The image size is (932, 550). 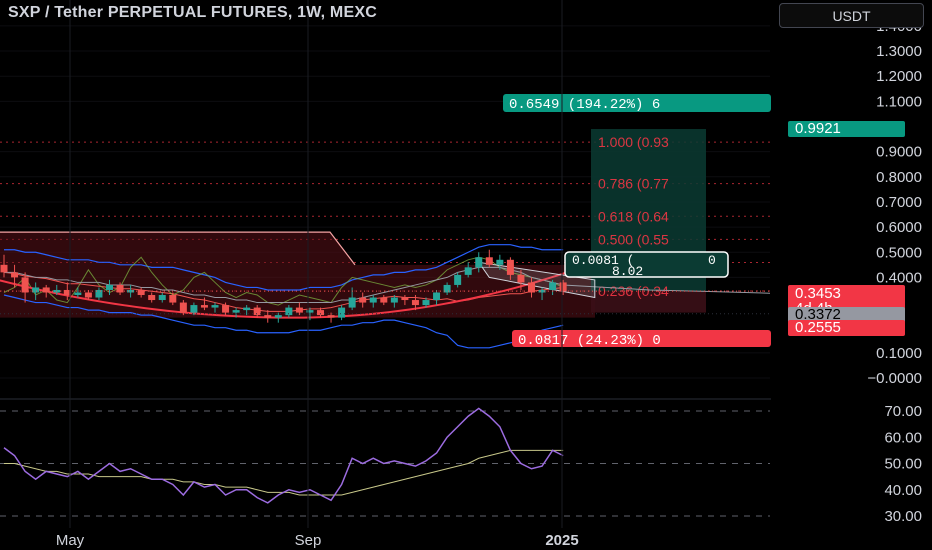 What do you see at coordinates (70, 540) in the screenshot?
I see `time-axis-label: May` at bounding box center [70, 540].